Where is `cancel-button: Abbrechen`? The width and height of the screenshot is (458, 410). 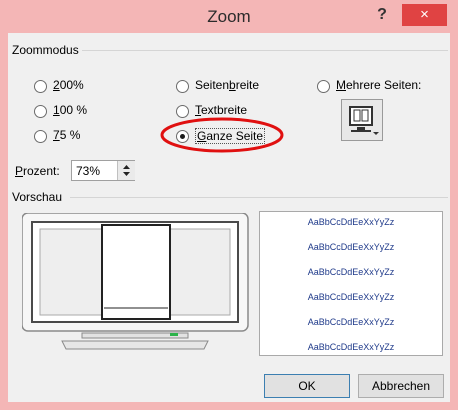 cancel-button: Abbrechen is located at coordinates (401, 386).